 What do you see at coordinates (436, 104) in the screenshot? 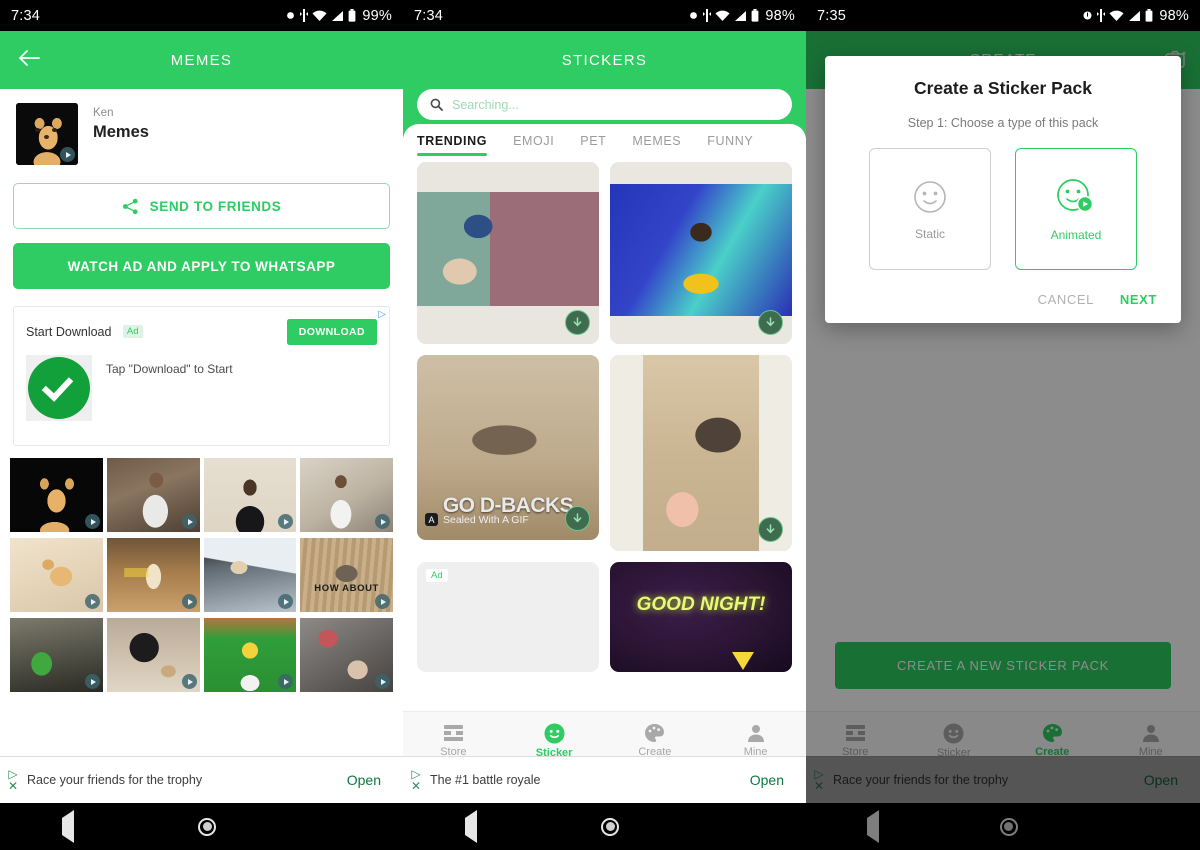
I see `search-icon` at bounding box center [436, 104].